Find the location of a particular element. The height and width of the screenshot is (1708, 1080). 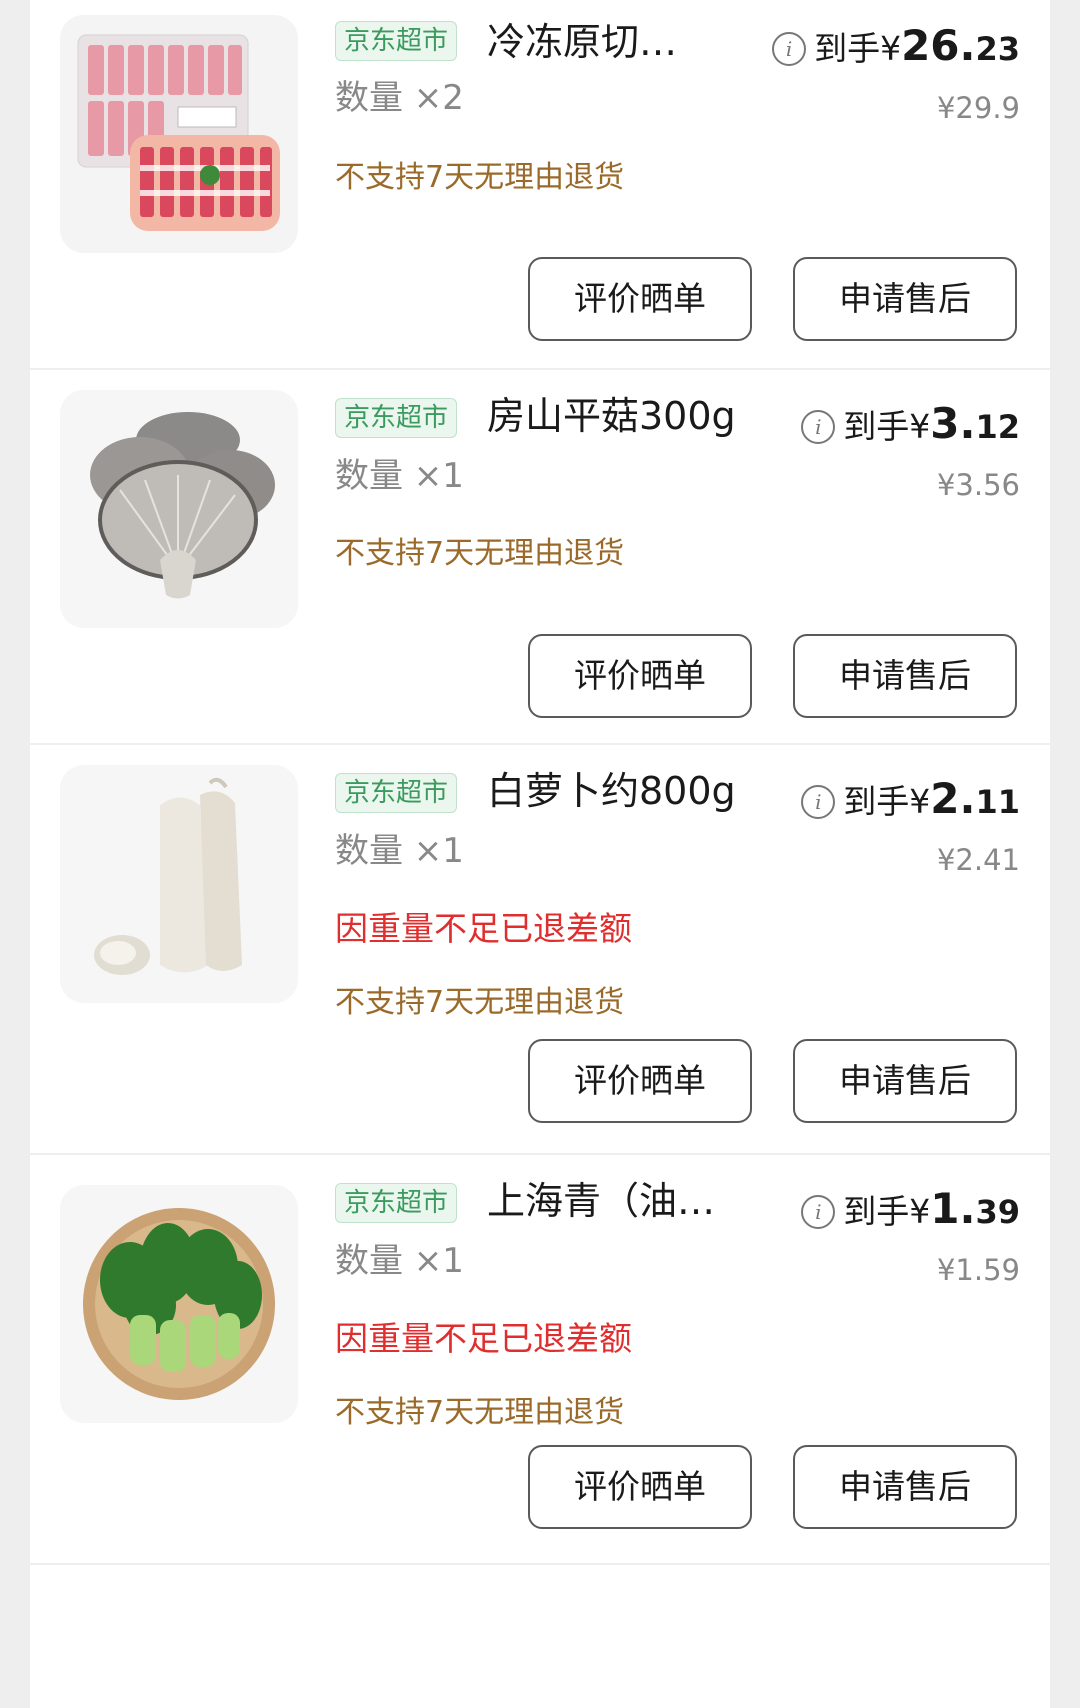

product-name: 白萝卜约800g is located at coordinates (622, 791).